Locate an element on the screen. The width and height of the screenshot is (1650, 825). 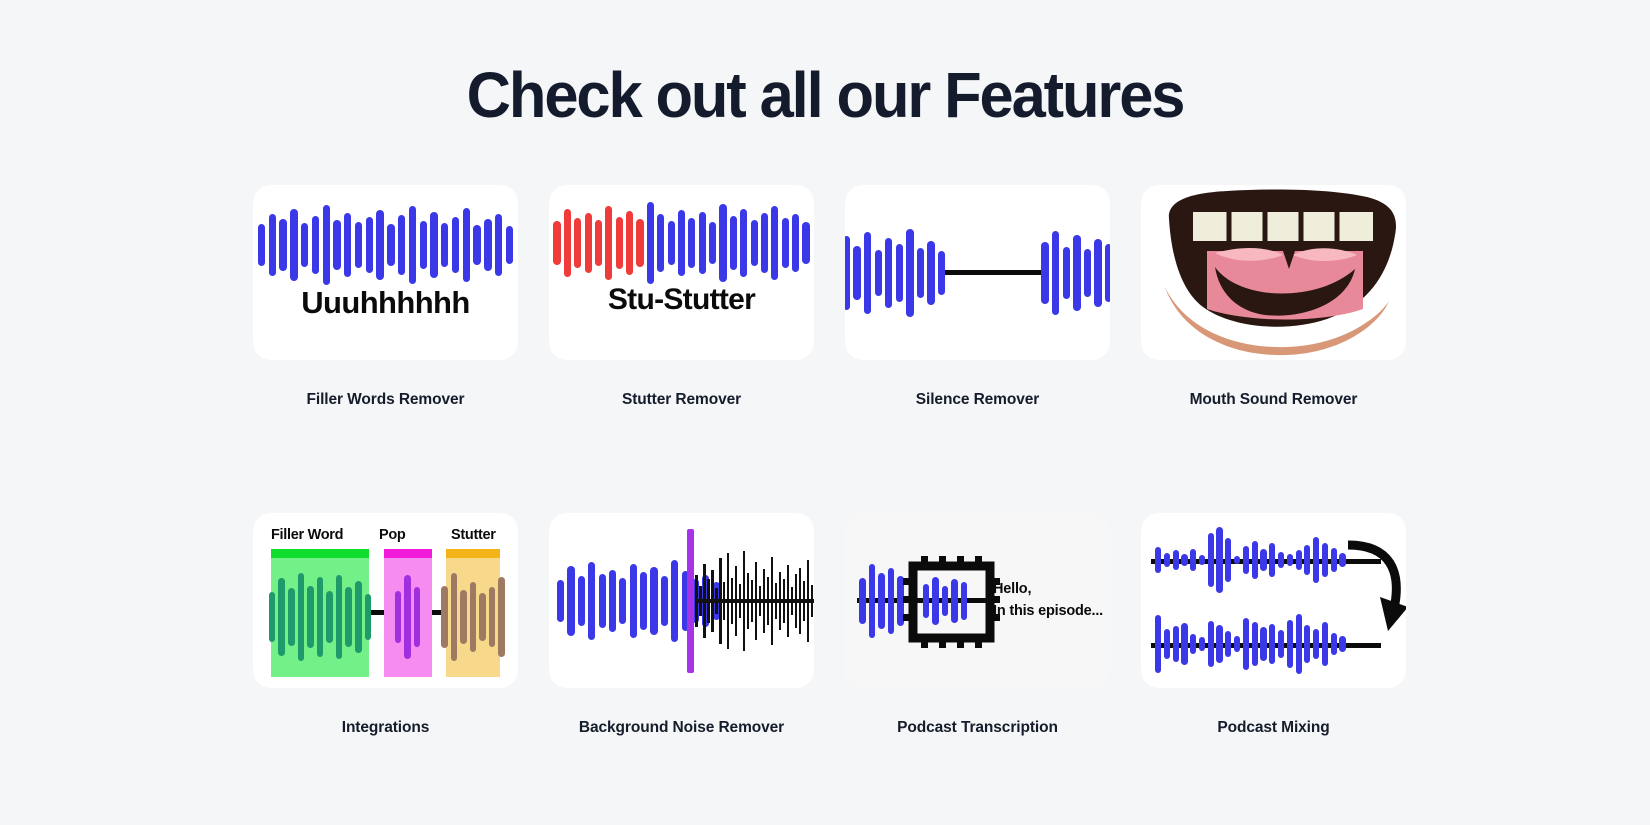
waveform-cluster-right is located at coordinates (1075, 272).